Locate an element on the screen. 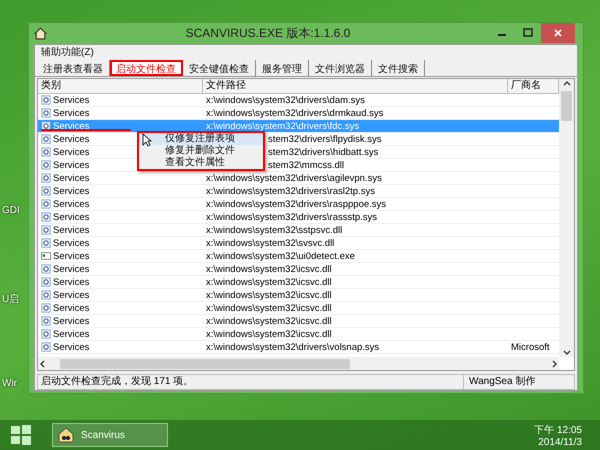  tab: 服务管理 is located at coordinates (282, 68).